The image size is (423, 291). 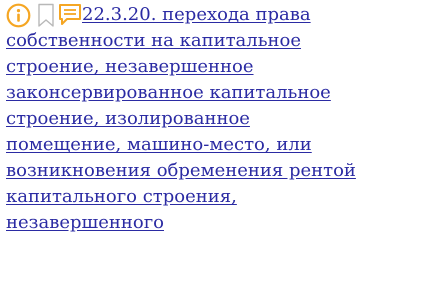 I want to click on entry-line: 22.3.20. перехода права, so click(x=196, y=14).